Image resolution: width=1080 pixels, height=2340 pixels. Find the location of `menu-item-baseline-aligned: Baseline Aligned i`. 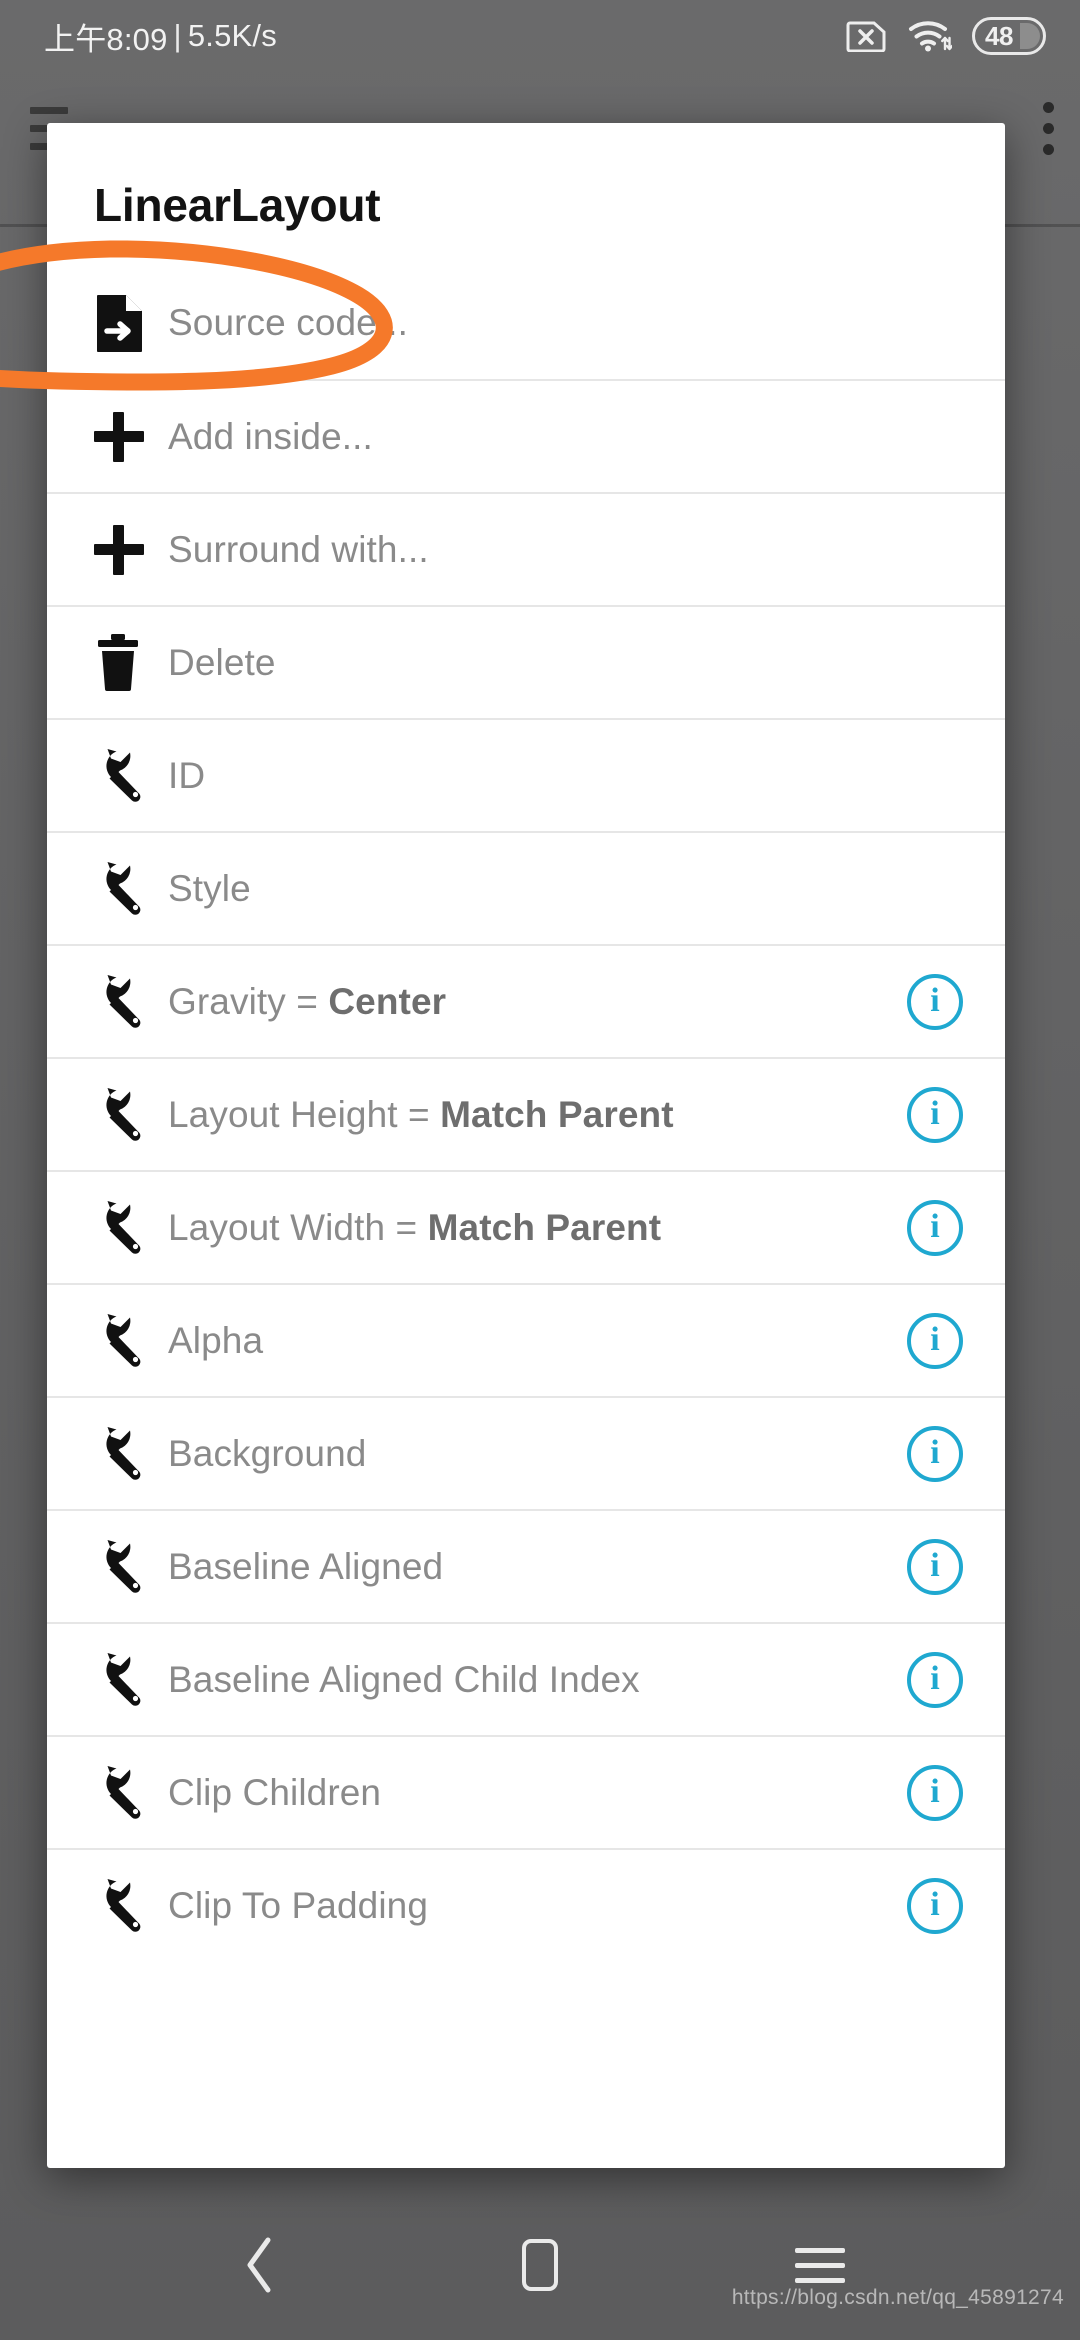

menu-item-baseline-aligned: Baseline Aligned i is located at coordinates (526, 1565).